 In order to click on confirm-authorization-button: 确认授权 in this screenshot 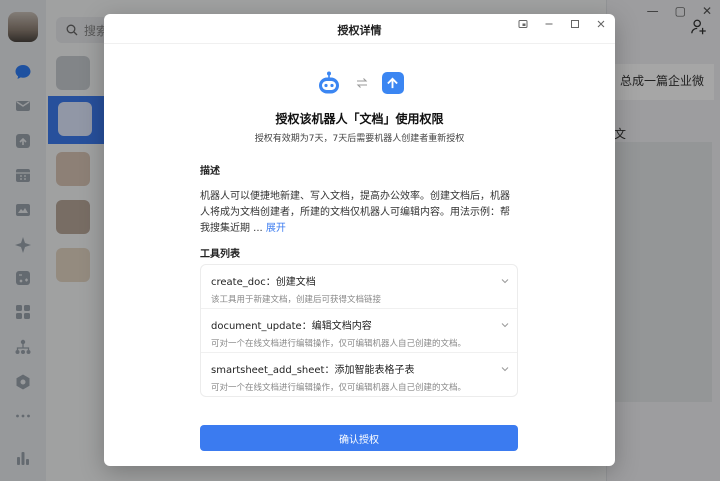, I will do `click(359, 438)`.